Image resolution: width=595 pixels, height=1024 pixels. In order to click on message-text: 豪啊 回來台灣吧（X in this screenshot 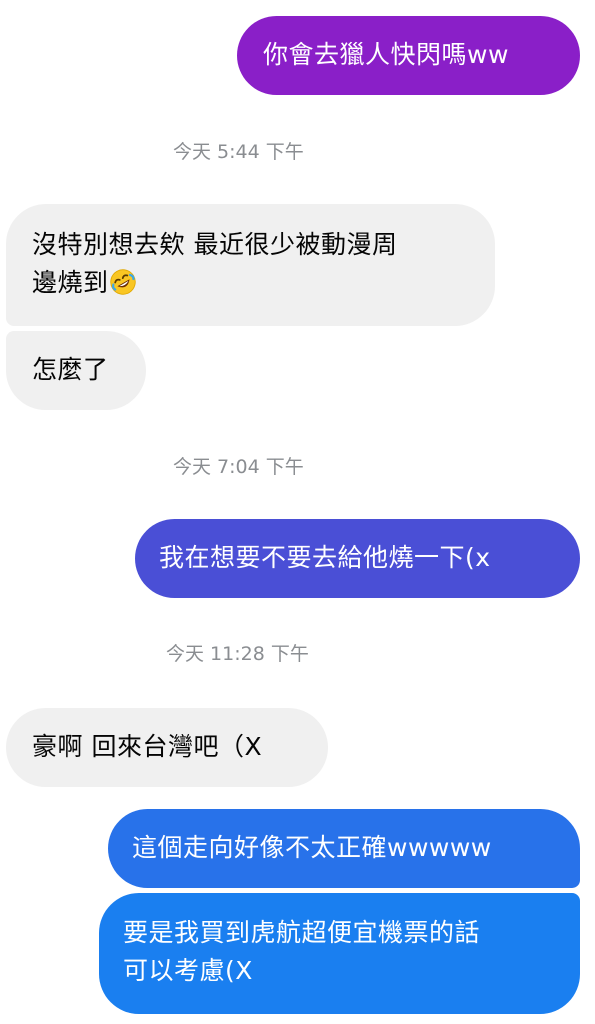, I will do `click(147, 746)`.